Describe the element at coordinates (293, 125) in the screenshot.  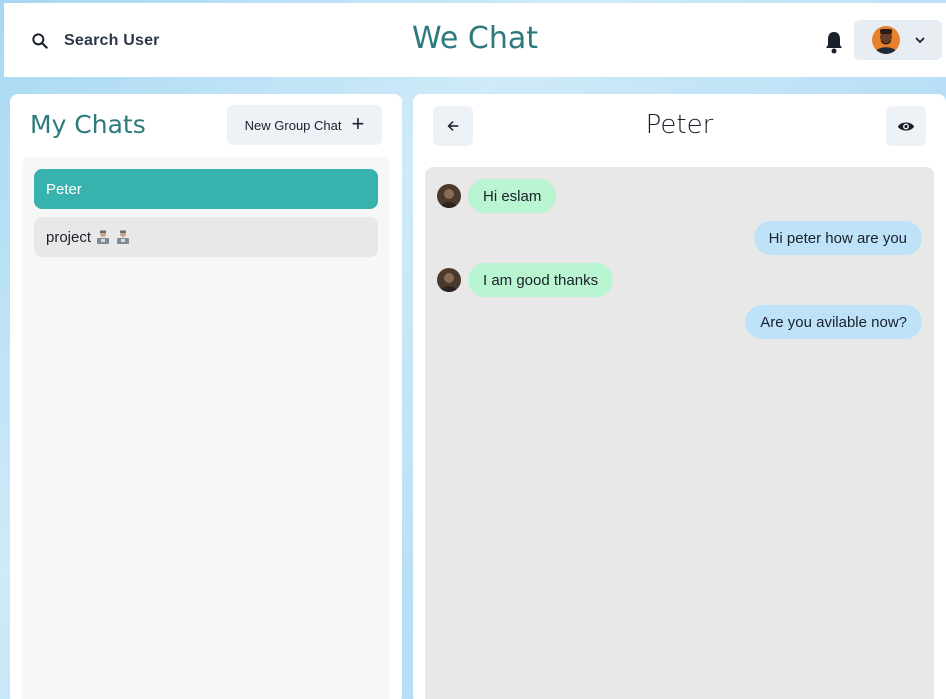
I see `new-group-chat-label: New Group Chat` at that location.